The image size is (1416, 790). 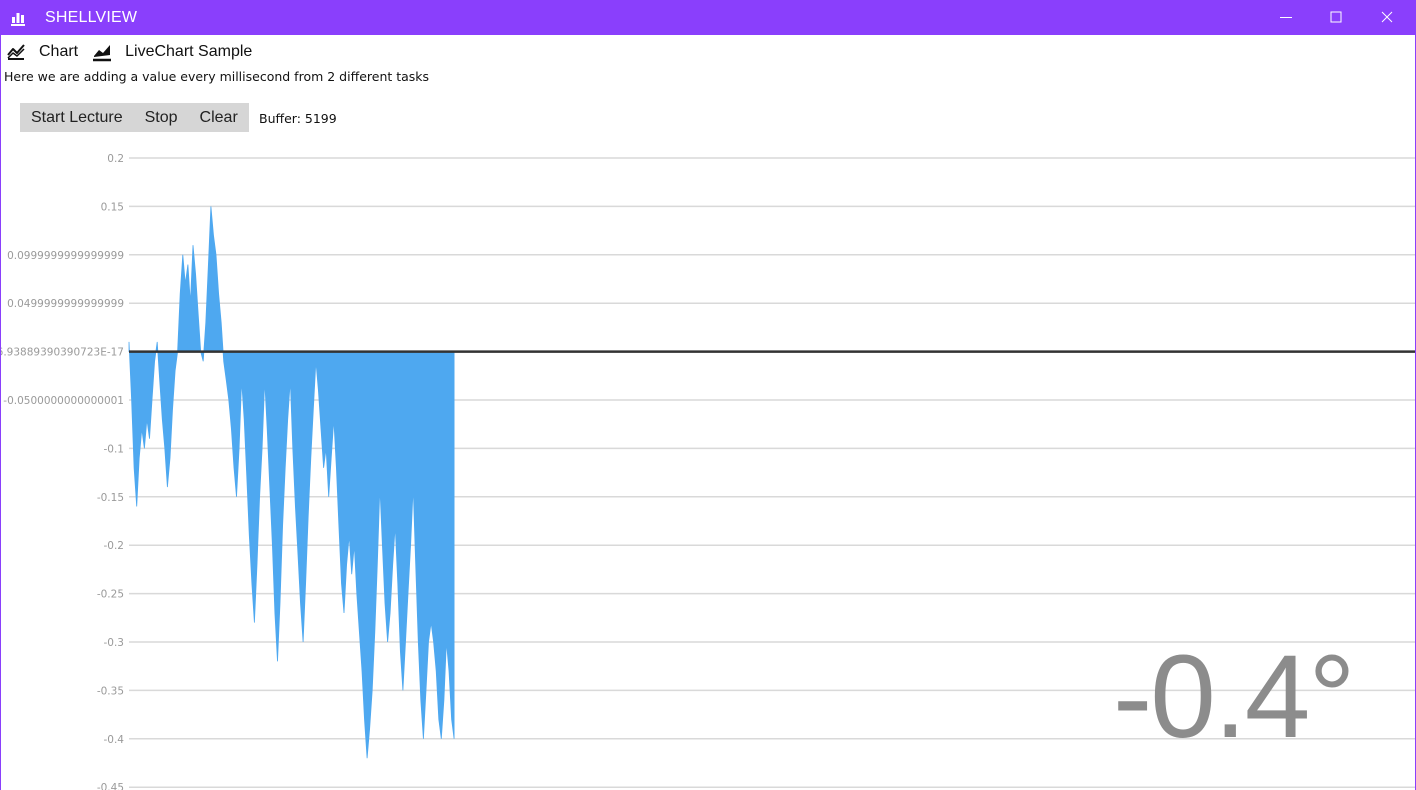 I want to click on y-tick-label: -0.0500000000000001, so click(x=63, y=401).